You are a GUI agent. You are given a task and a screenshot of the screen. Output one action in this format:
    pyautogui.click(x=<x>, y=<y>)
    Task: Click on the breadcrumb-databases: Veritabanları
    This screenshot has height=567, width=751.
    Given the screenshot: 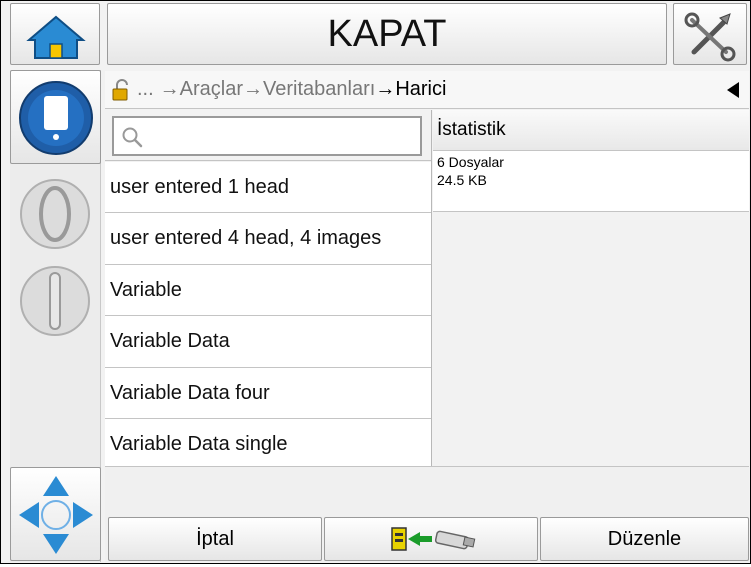 What is the action you would take?
    pyautogui.click(x=319, y=89)
    